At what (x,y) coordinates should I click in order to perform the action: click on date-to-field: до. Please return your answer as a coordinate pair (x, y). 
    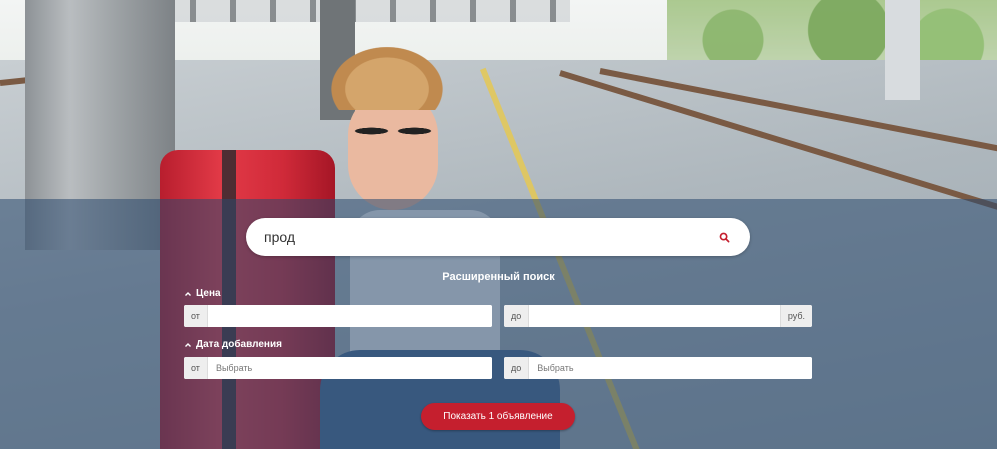
    Looking at the image, I should click on (658, 368).